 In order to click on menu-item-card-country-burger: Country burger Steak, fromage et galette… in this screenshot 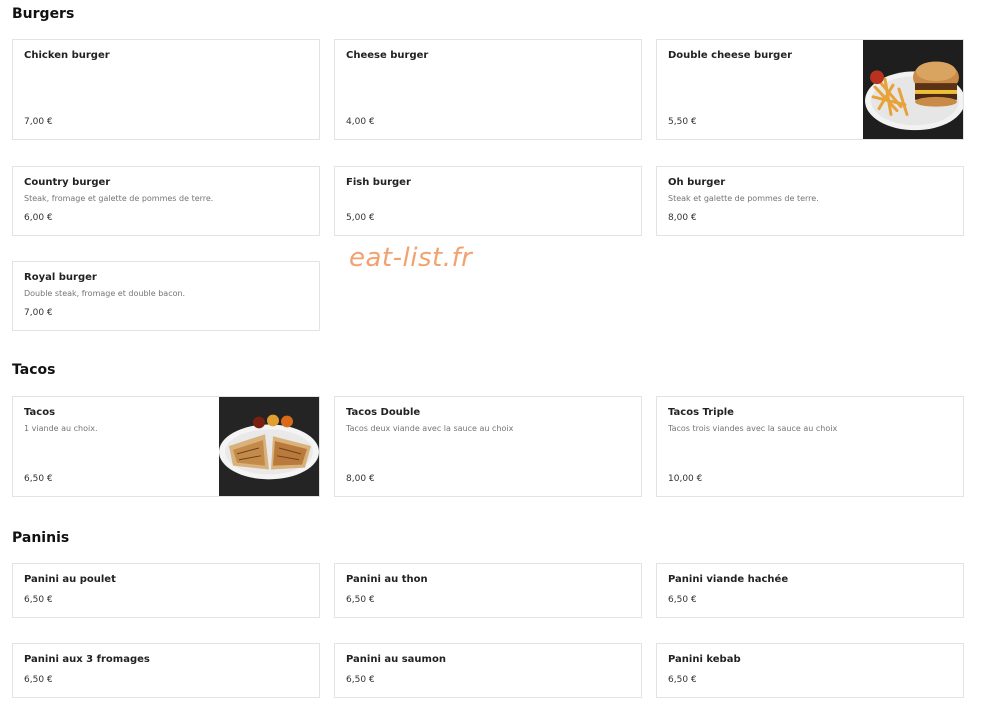, I will do `click(166, 201)`.